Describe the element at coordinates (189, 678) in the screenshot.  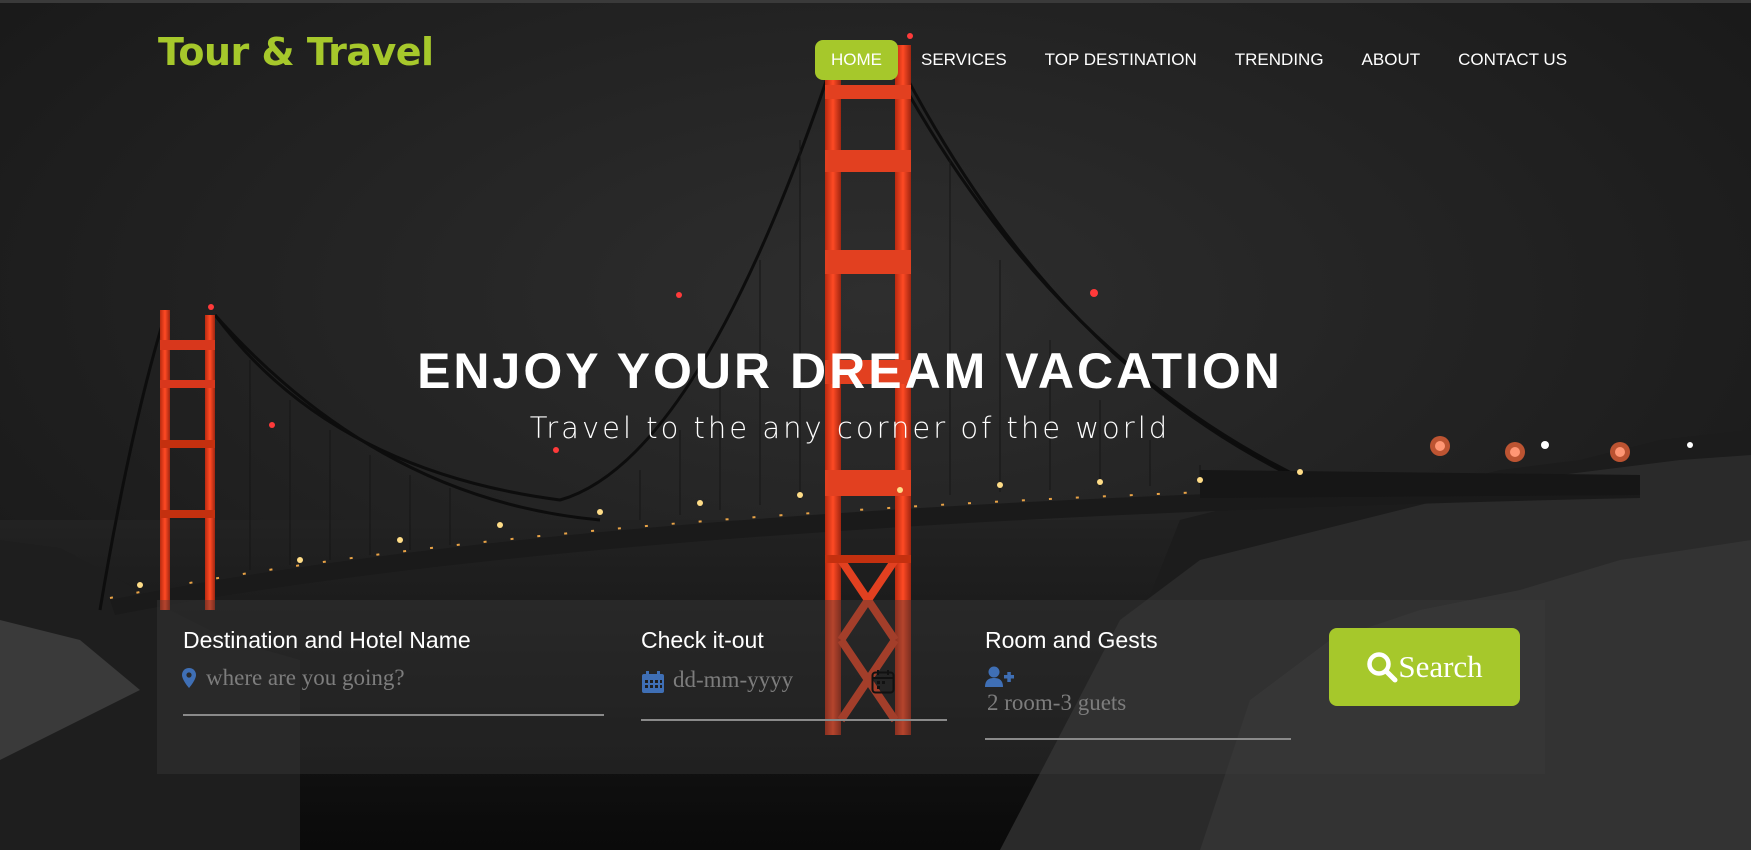
I see `map-marker-icon` at that location.